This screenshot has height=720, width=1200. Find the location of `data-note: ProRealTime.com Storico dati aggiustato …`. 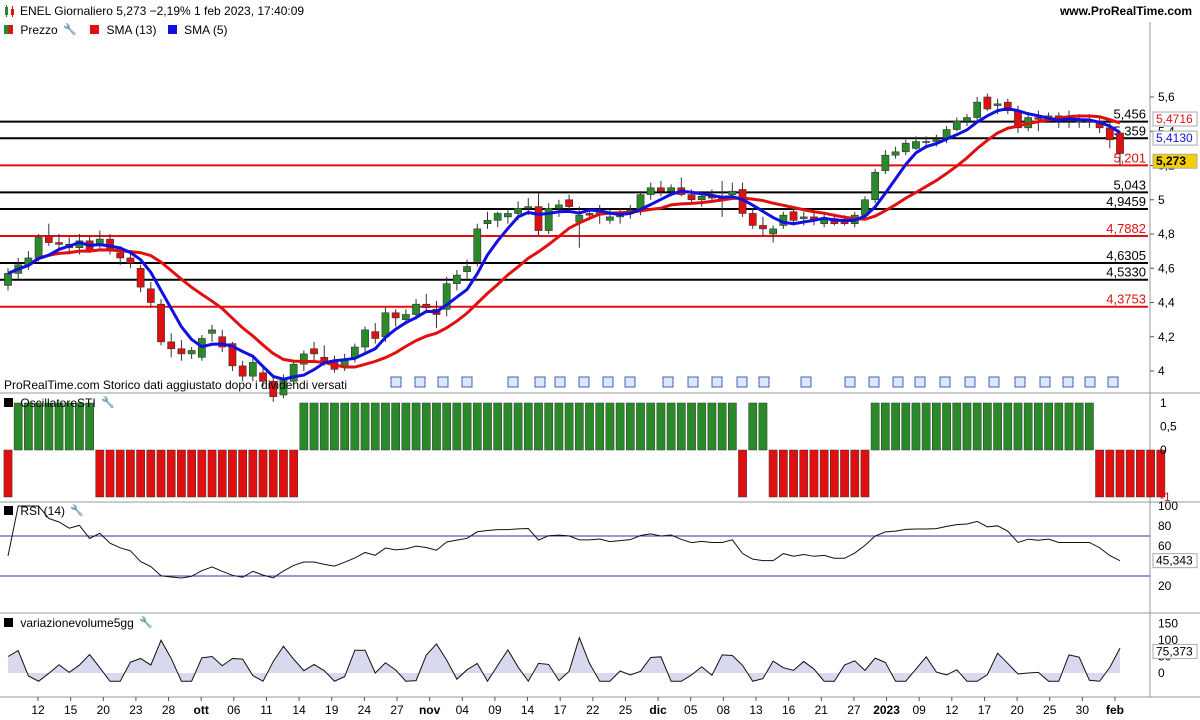

data-note: ProRealTime.com Storico dati aggiustato … is located at coordinates (176, 385).